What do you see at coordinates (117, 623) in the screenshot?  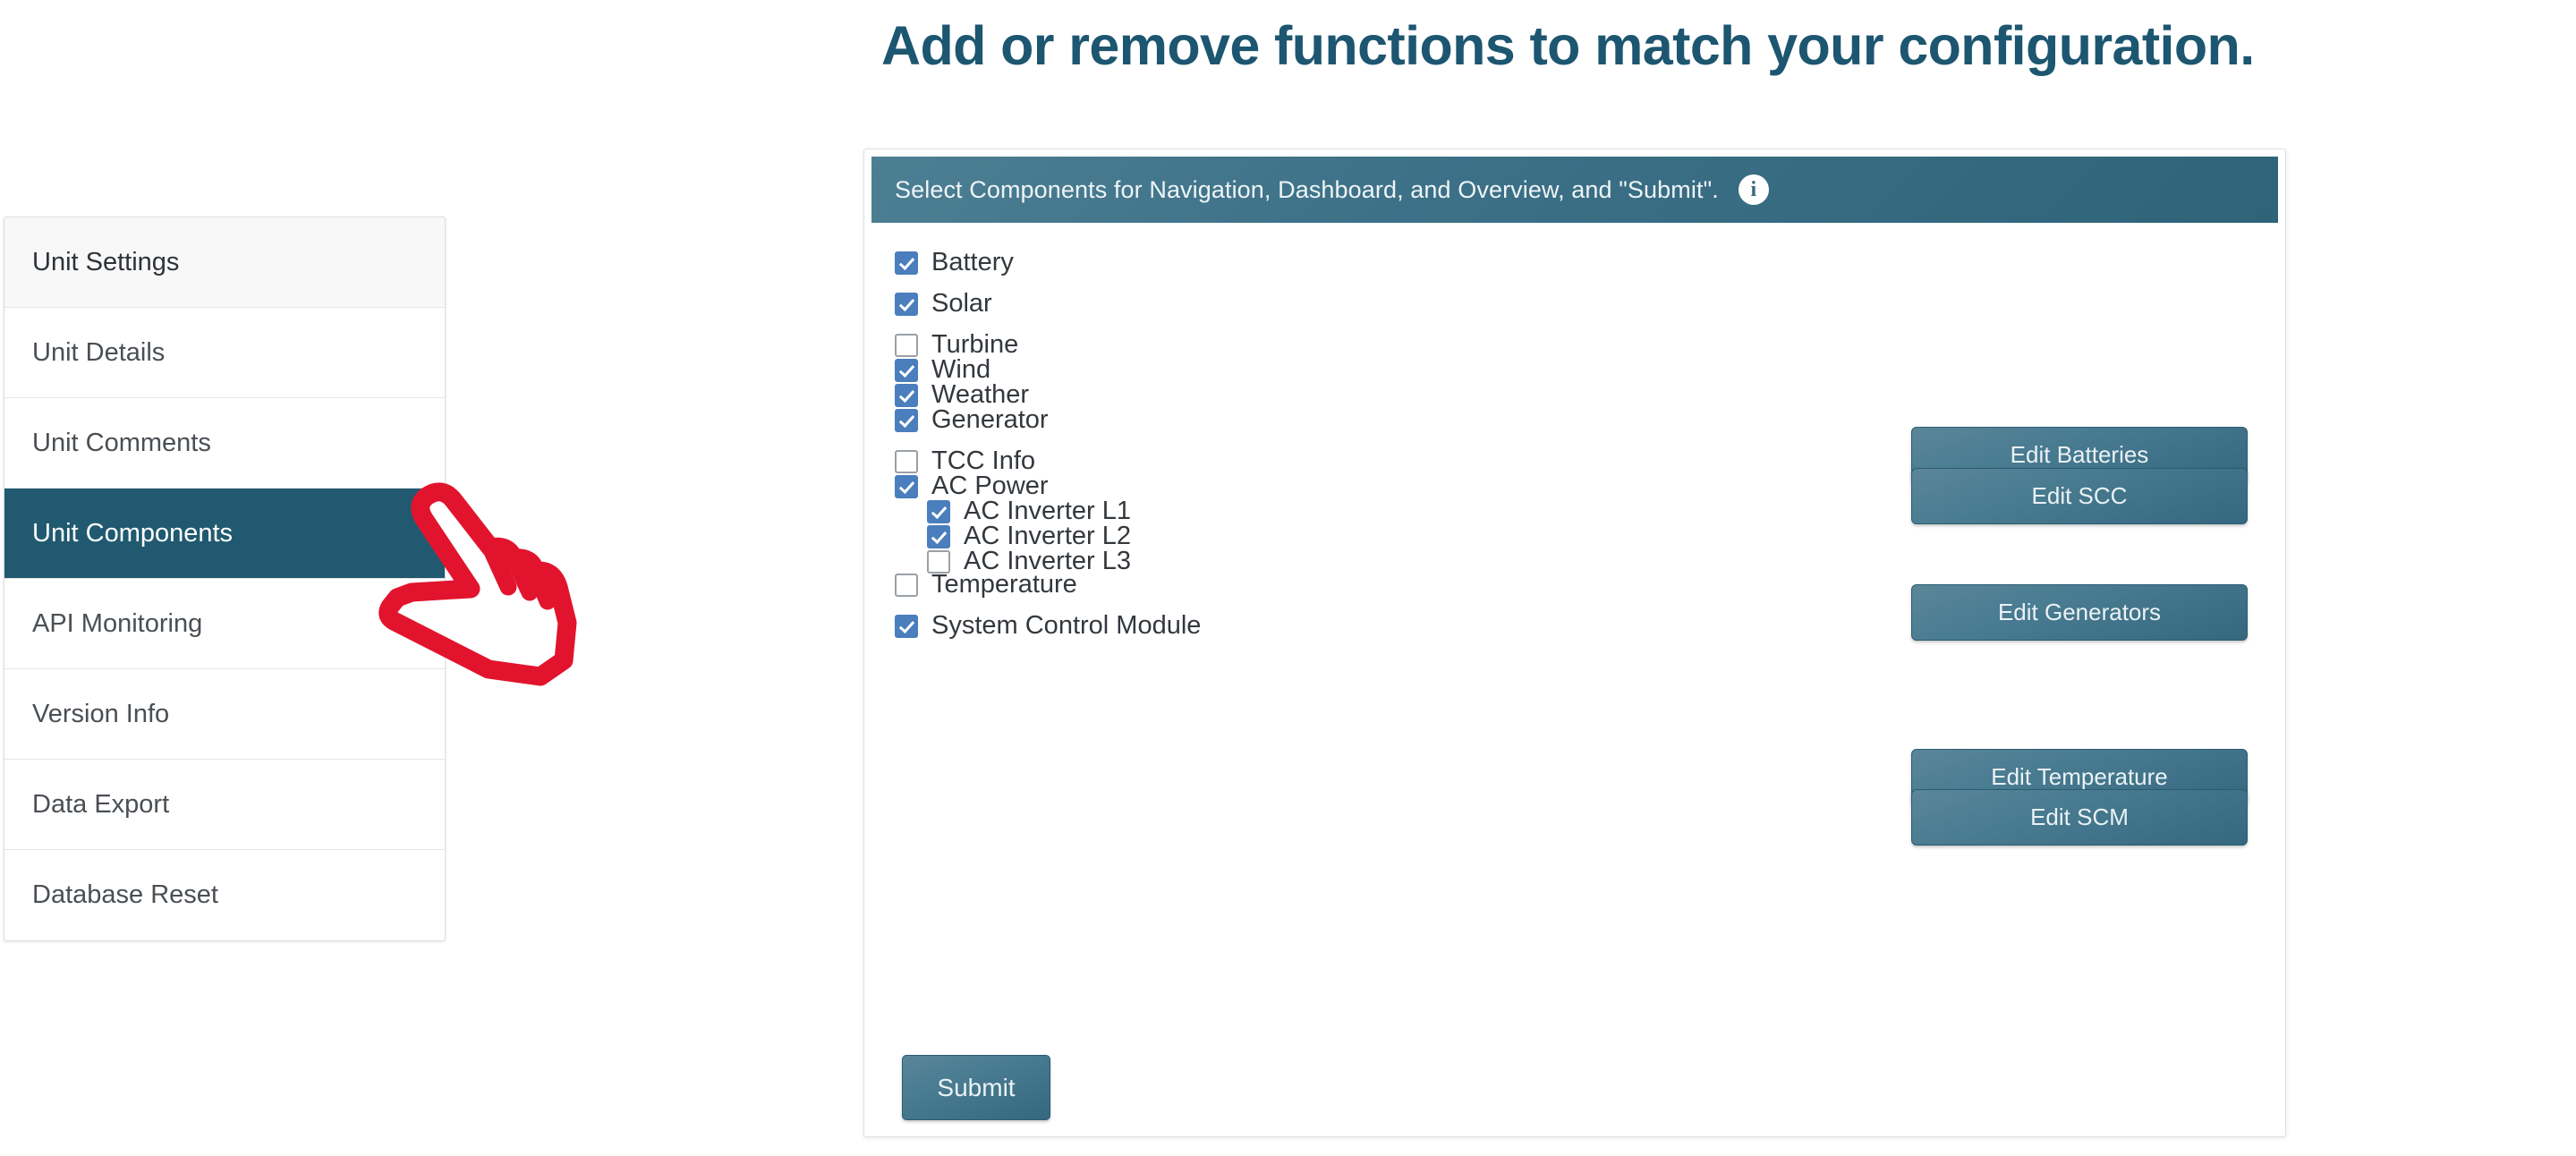 I see `sidebar-item-label: API Monitoring` at bounding box center [117, 623].